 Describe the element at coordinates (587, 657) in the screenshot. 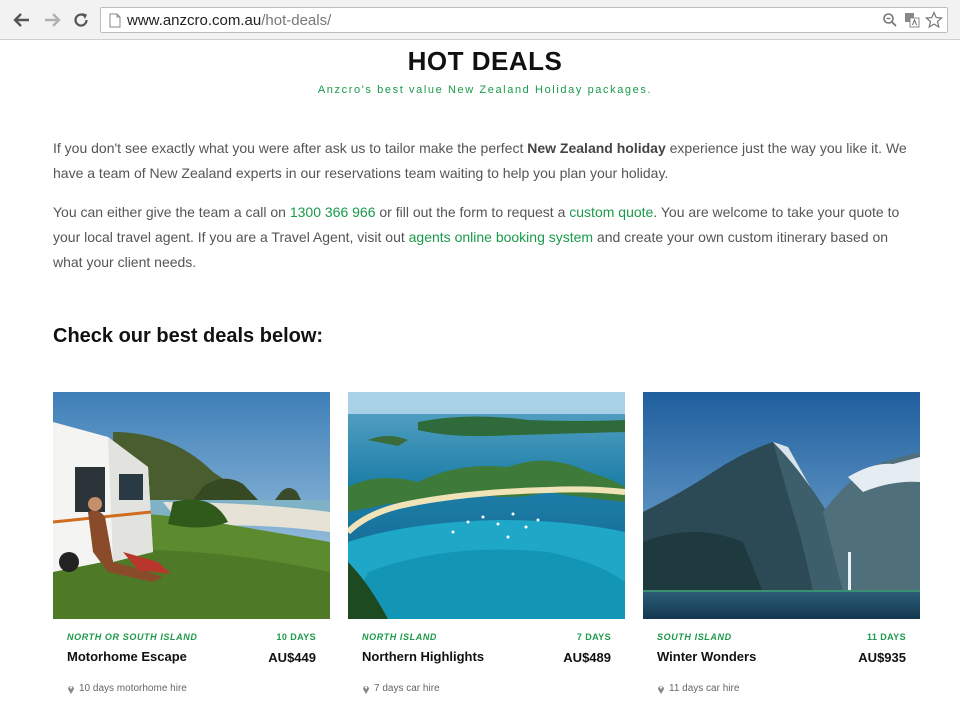

I see `deal-price: AU$489` at that location.